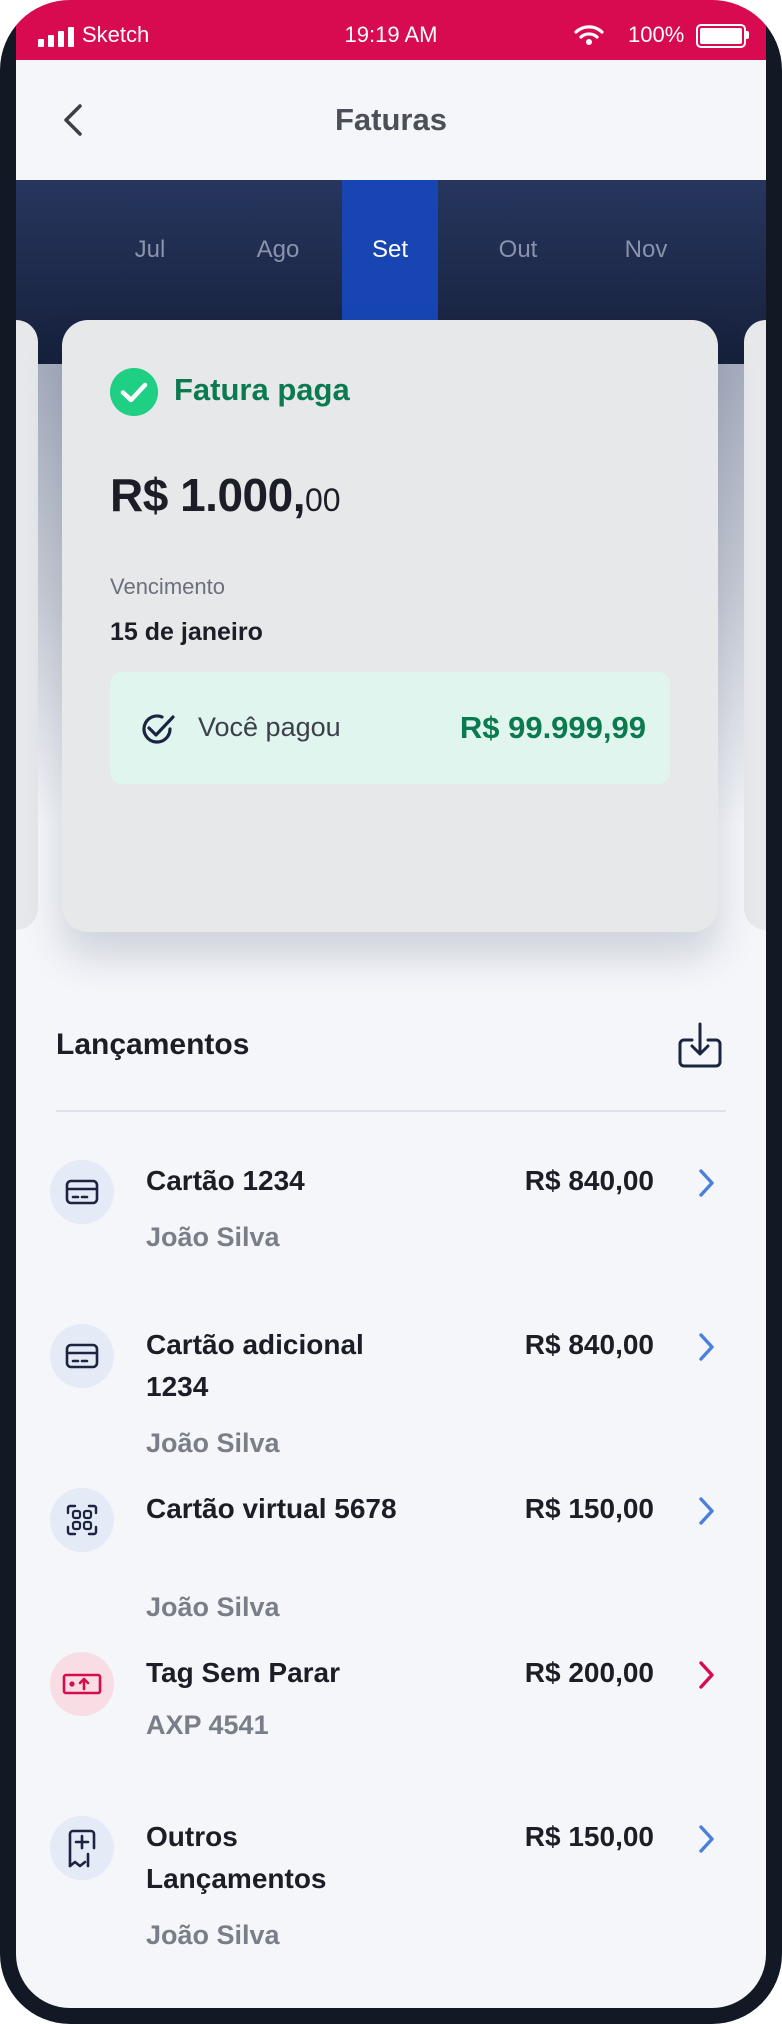 The width and height of the screenshot is (782, 2024). I want to click on paid-amount: R$ 99.999,99, so click(552, 727).